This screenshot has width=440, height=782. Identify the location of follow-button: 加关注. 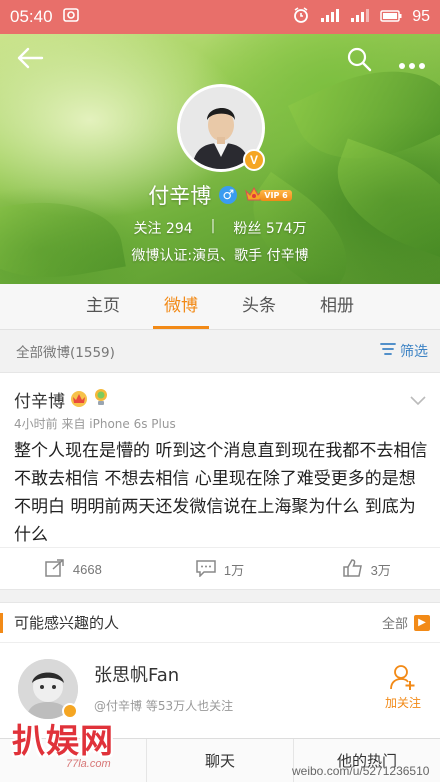
(403, 687).